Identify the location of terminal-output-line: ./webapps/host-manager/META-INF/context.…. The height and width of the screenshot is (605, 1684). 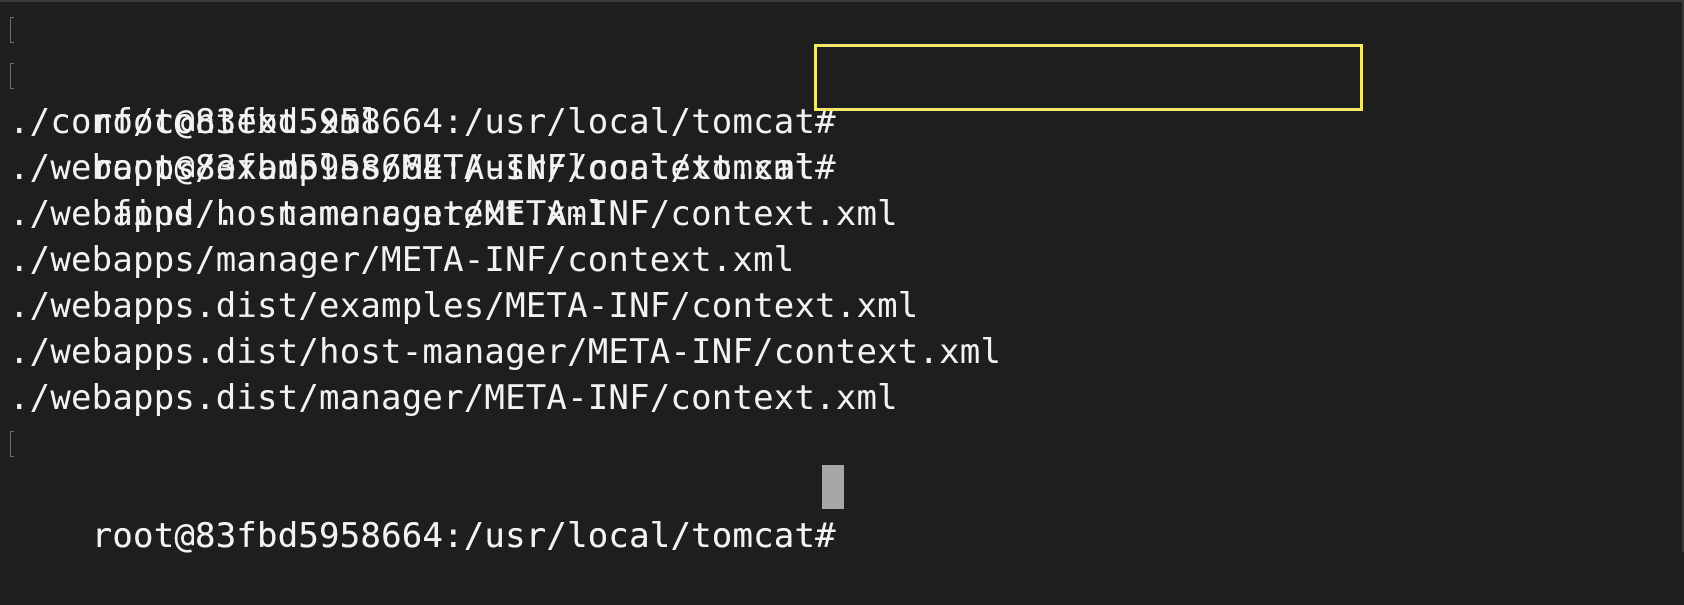
(453, 214).